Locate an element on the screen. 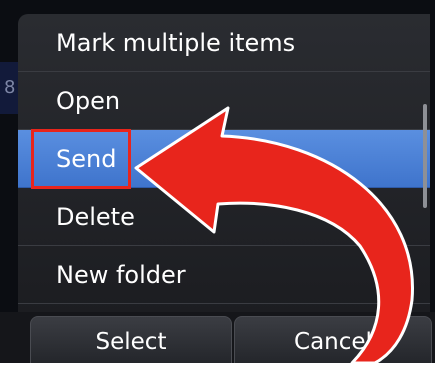  menu-item-label: Send is located at coordinates (86, 159).